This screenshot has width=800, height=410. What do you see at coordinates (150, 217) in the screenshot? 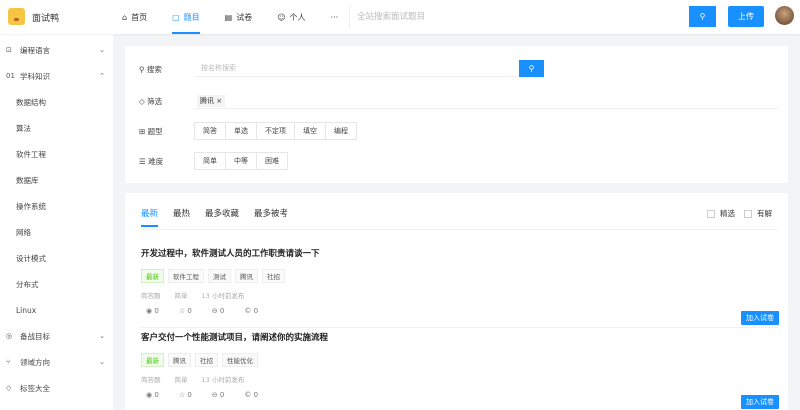
I see `sort-tab: 最新` at bounding box center [150, 217].